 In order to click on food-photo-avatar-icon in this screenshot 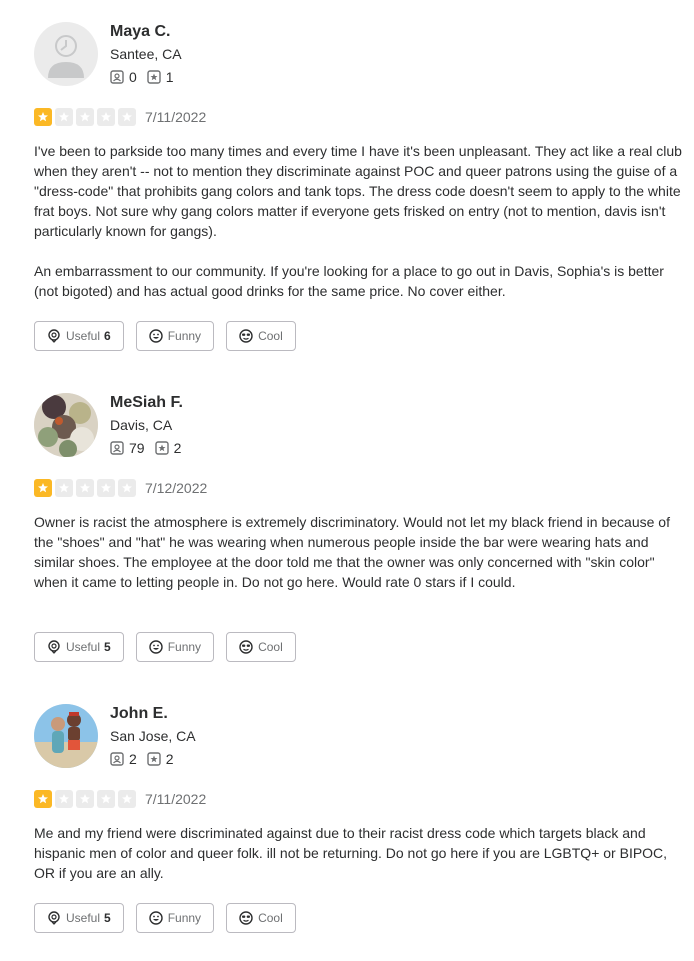, I will do `click(66, 425)`.